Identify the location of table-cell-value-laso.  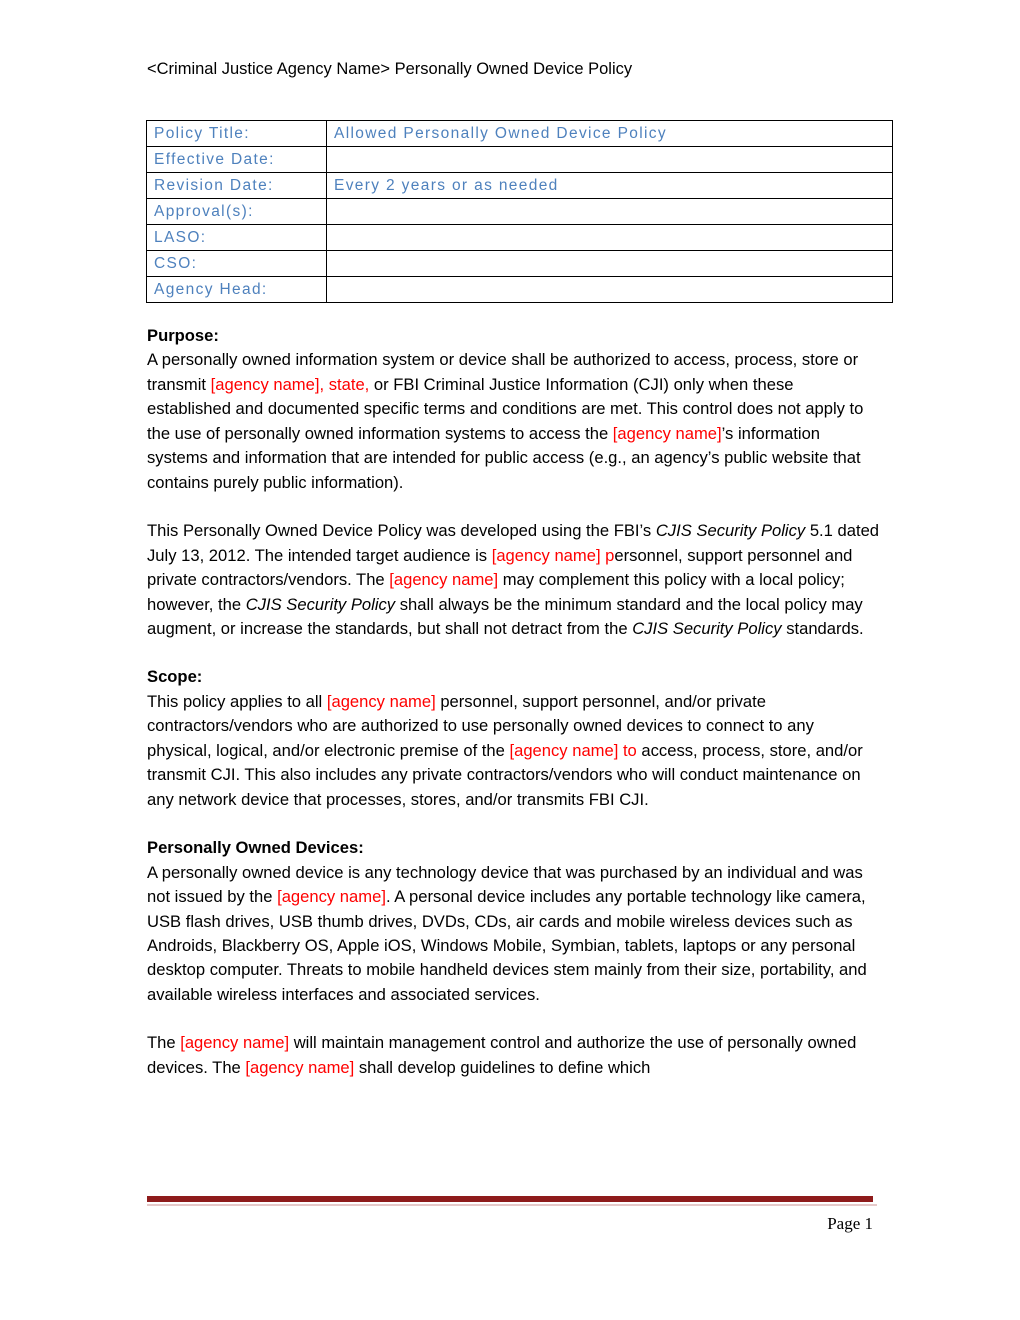
(609, 237).